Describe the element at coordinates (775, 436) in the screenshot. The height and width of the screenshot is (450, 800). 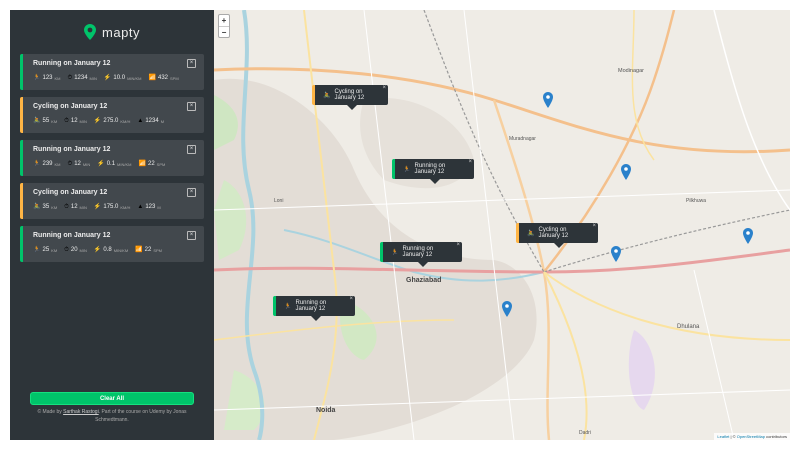
I see `attribution-tail: contributors` at that location.